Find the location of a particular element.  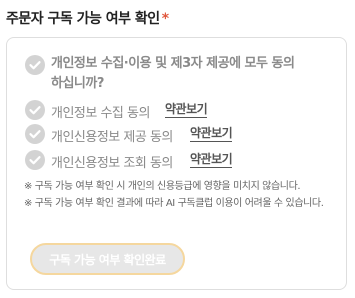

consent-label-collect: 개인정보 수집 동의 is located at coordinates (100, 113).